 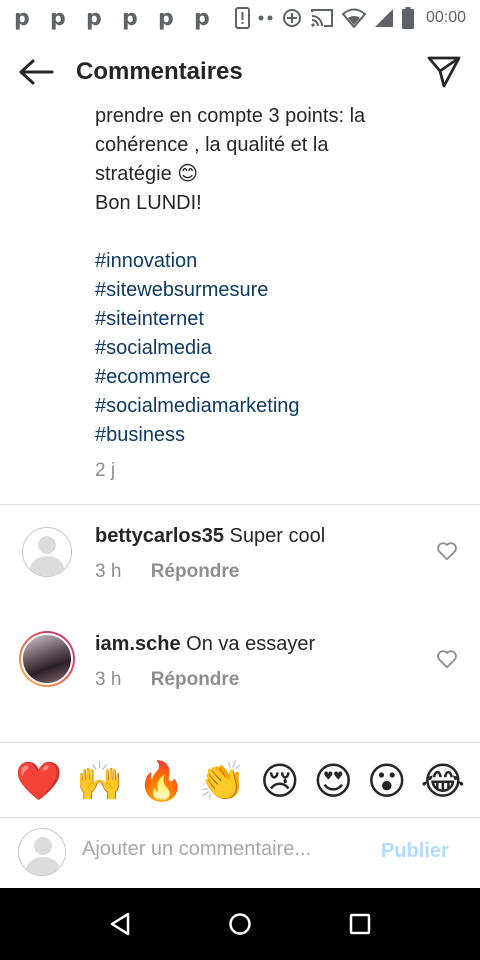 I want to click on comment-text: bettycarlos35 Super cool, so click(x=210, y=536).